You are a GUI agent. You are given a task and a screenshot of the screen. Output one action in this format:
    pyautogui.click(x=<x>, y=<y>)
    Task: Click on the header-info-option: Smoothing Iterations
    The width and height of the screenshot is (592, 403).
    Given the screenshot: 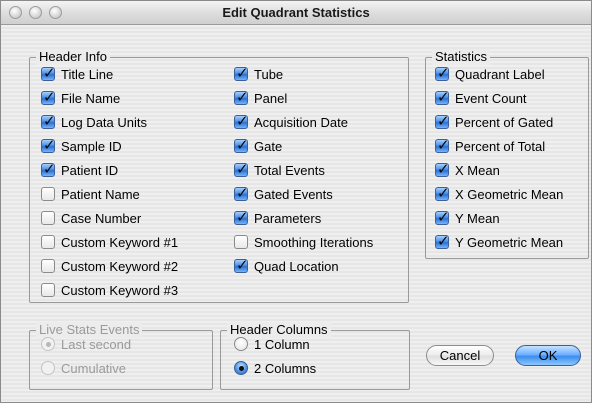 What is the action you would take?
    pyautogui.click(x=303, y=242)
    